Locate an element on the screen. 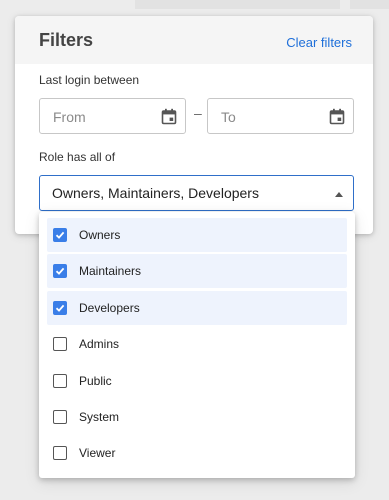 The width and height of the screenshot is (389, 500). option-label: Maintainers is located at coordinates (110, 271).